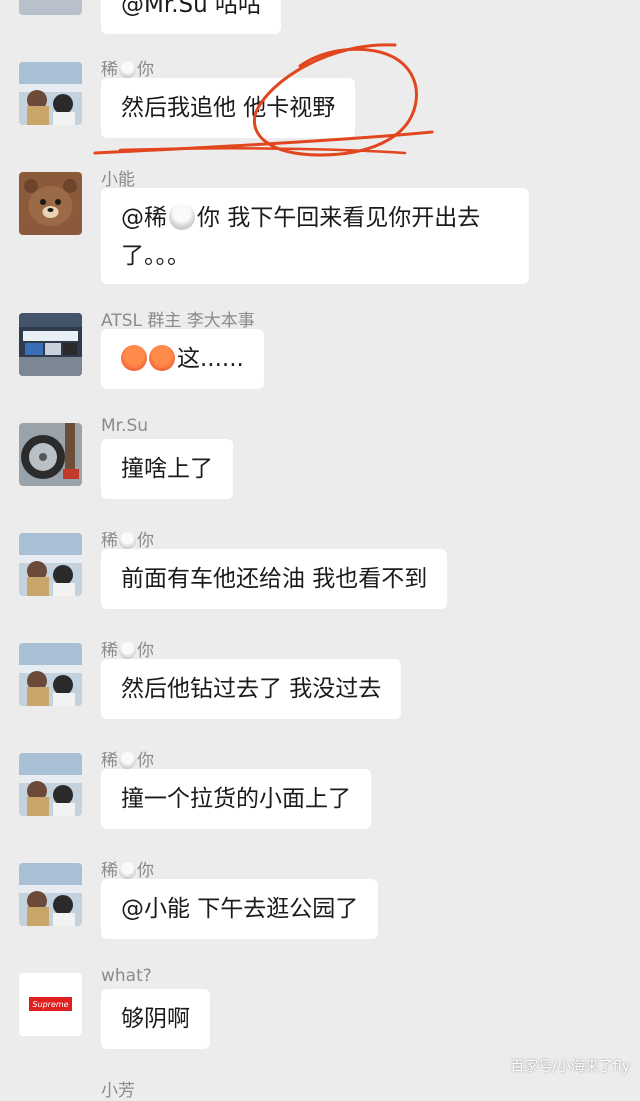  I want to click on message-text: 撞一个拉货的小面上了, so click(236, 799).